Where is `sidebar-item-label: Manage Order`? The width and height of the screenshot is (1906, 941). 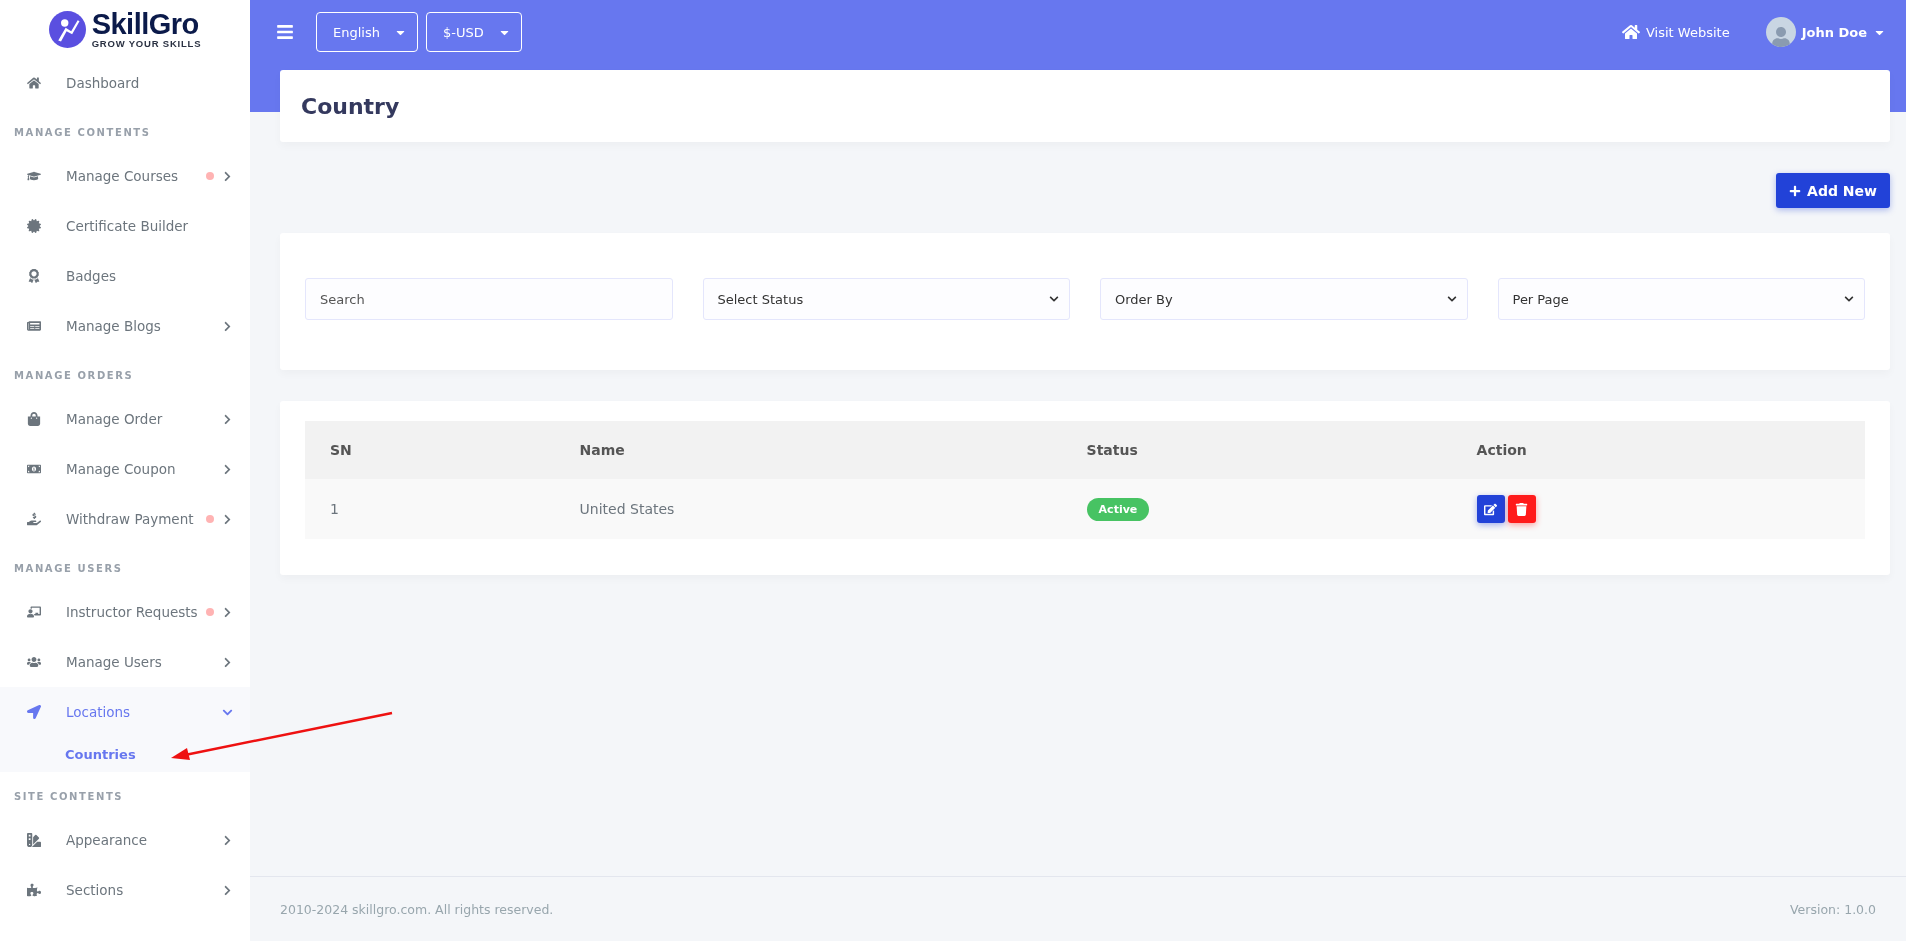
sidebar-item-label: Manage Order is located at coordinates (115, 419).